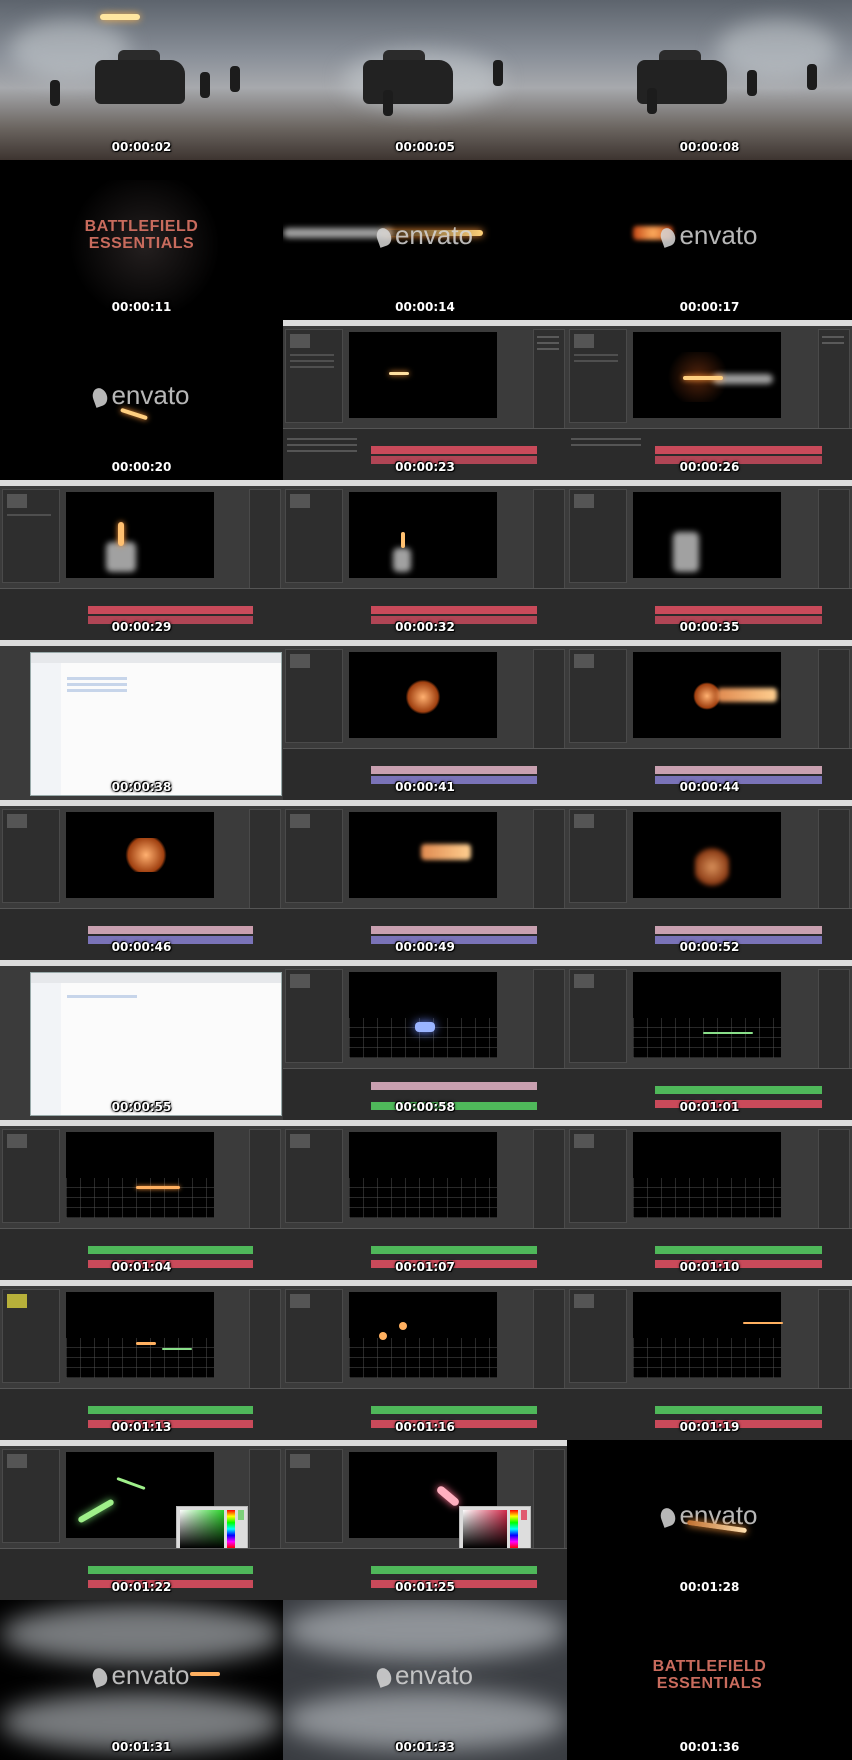  Describe the element at coordinates (425, 1107) in the screenshot. I see `timestamp: 00:00:58` at that location.